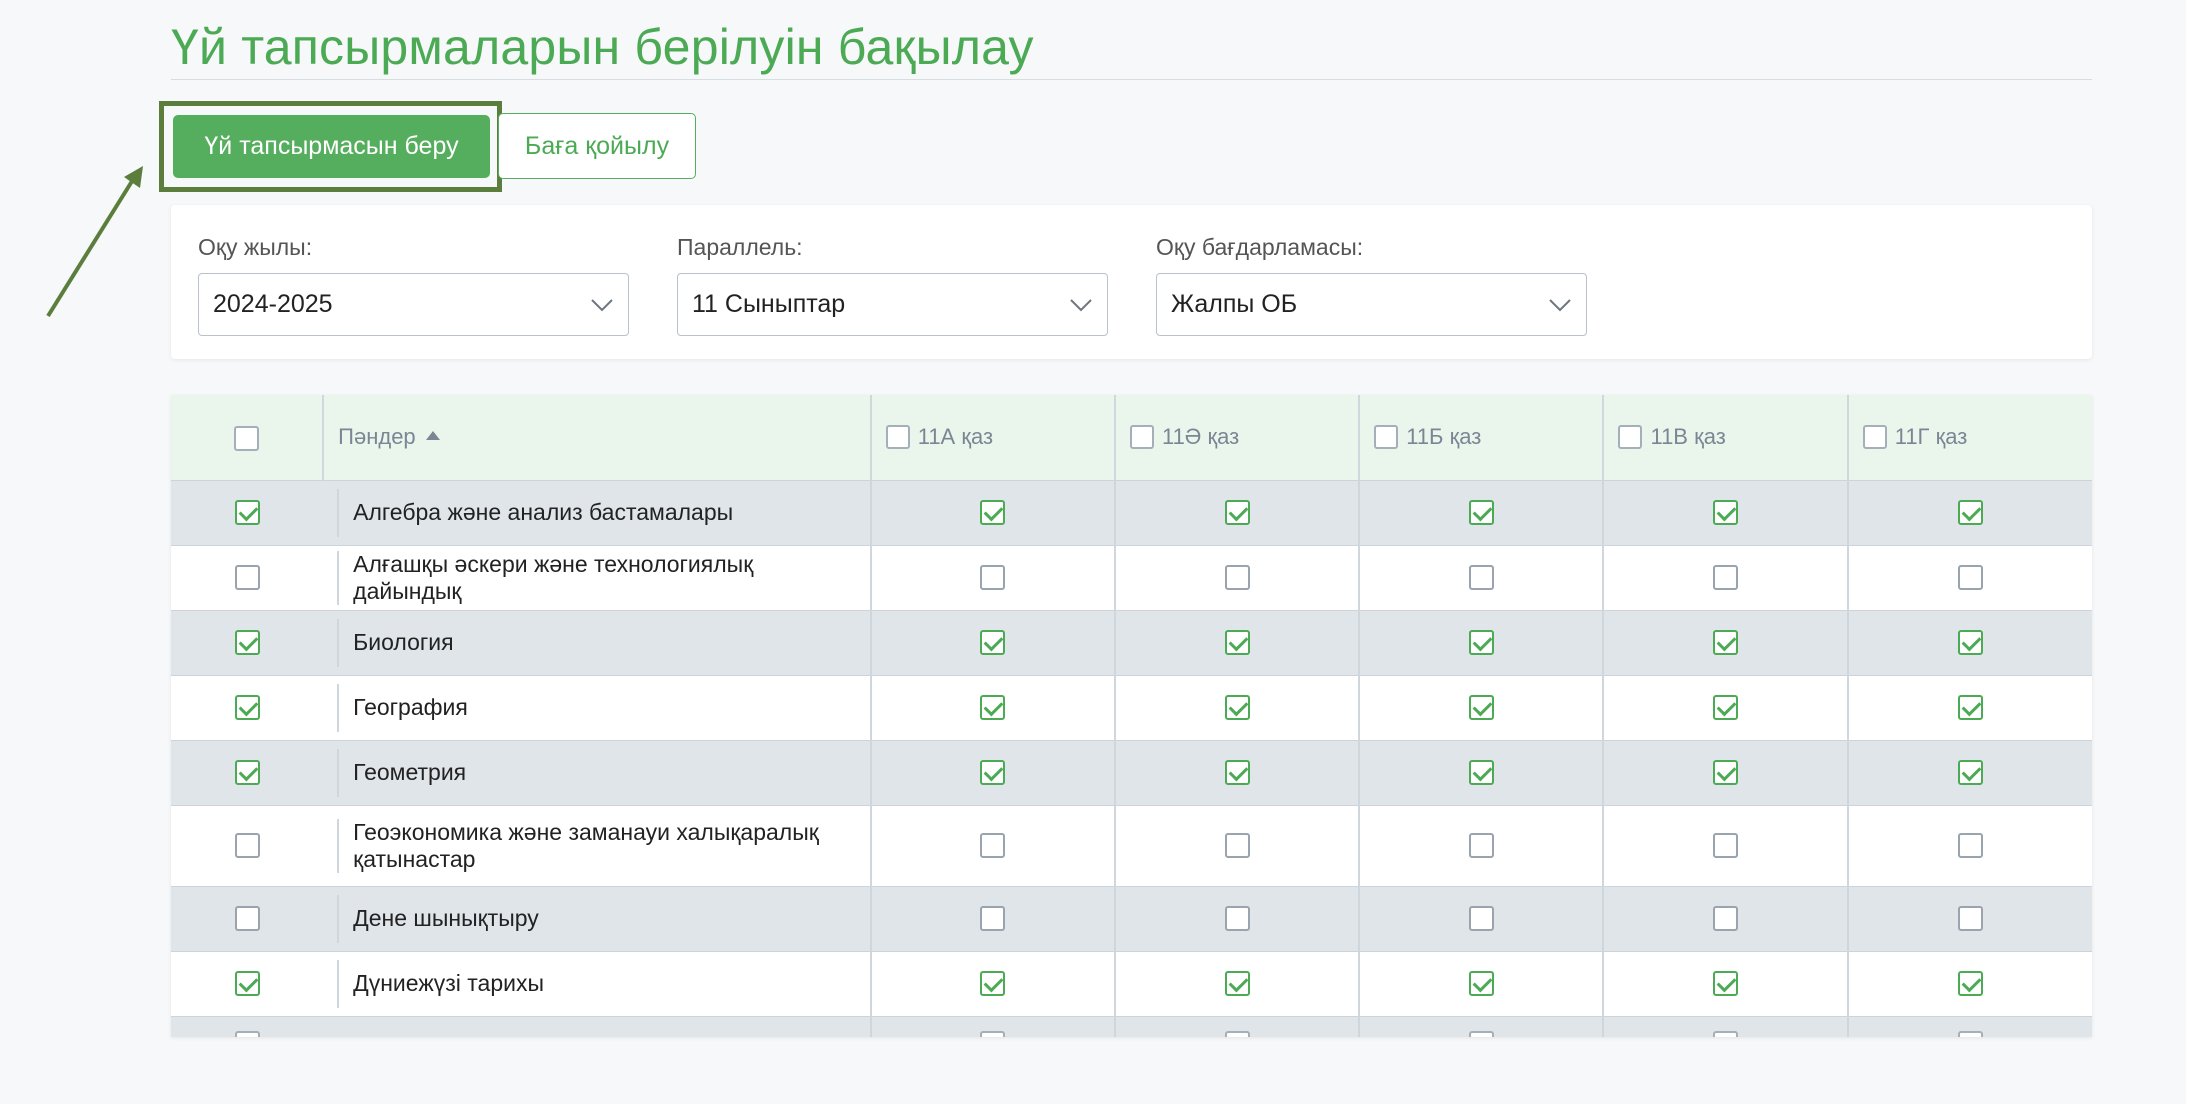 The width and height of the screenshot is (2186, 1104). I want to click on sort-asc-icon, so click(432, 436).